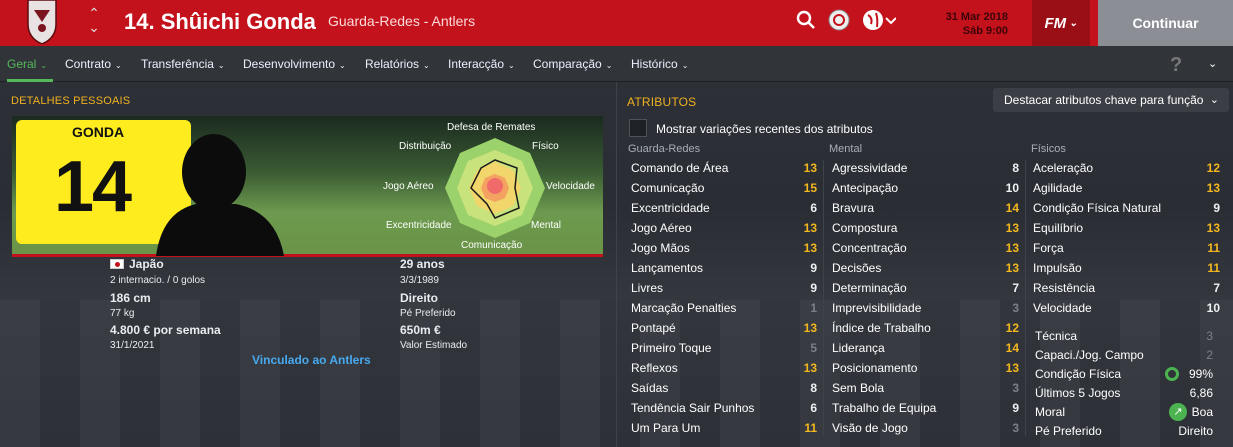 The image size is (1233, 447). I want to click on attribute-row: Reflexos 13, so click(724, 368).